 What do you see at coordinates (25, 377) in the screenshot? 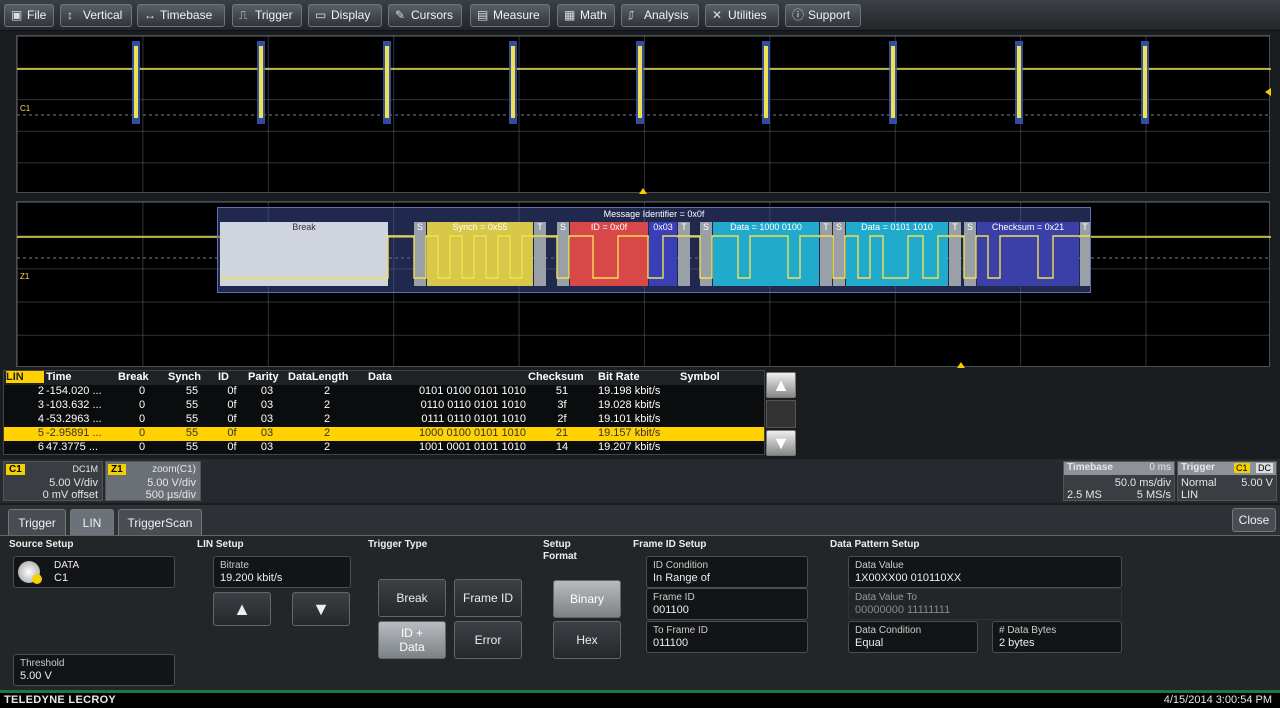
I see `col-lin: LIN` at bounding box center [25, 377].